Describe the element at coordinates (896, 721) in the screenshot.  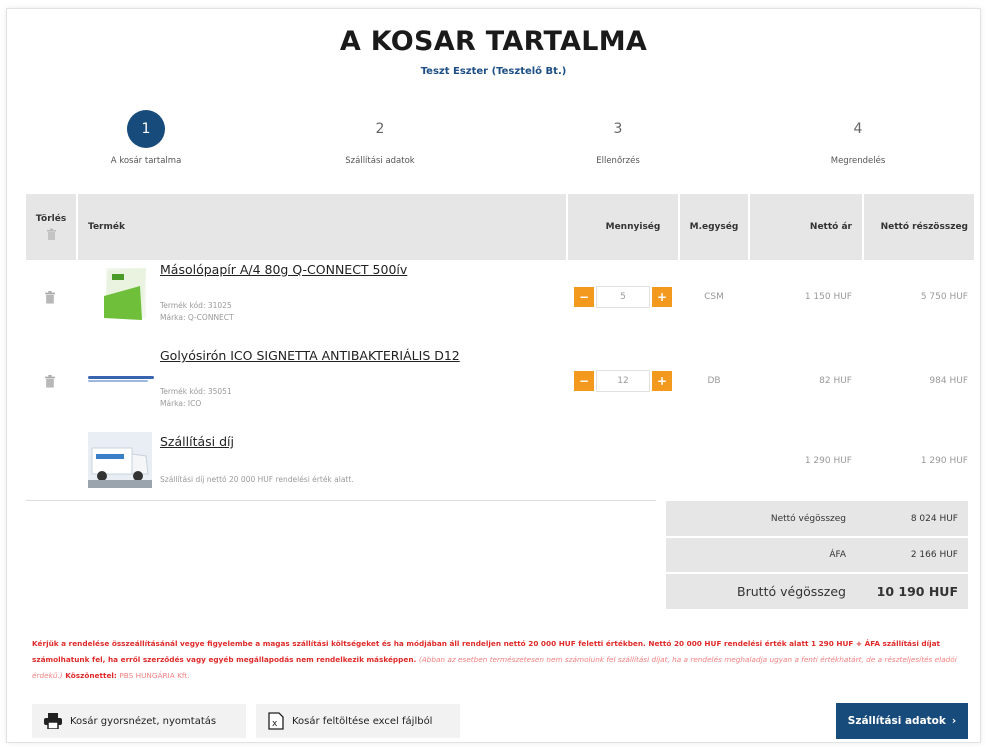
I see `shipping-data-label: Szállítási adatok` at that location.